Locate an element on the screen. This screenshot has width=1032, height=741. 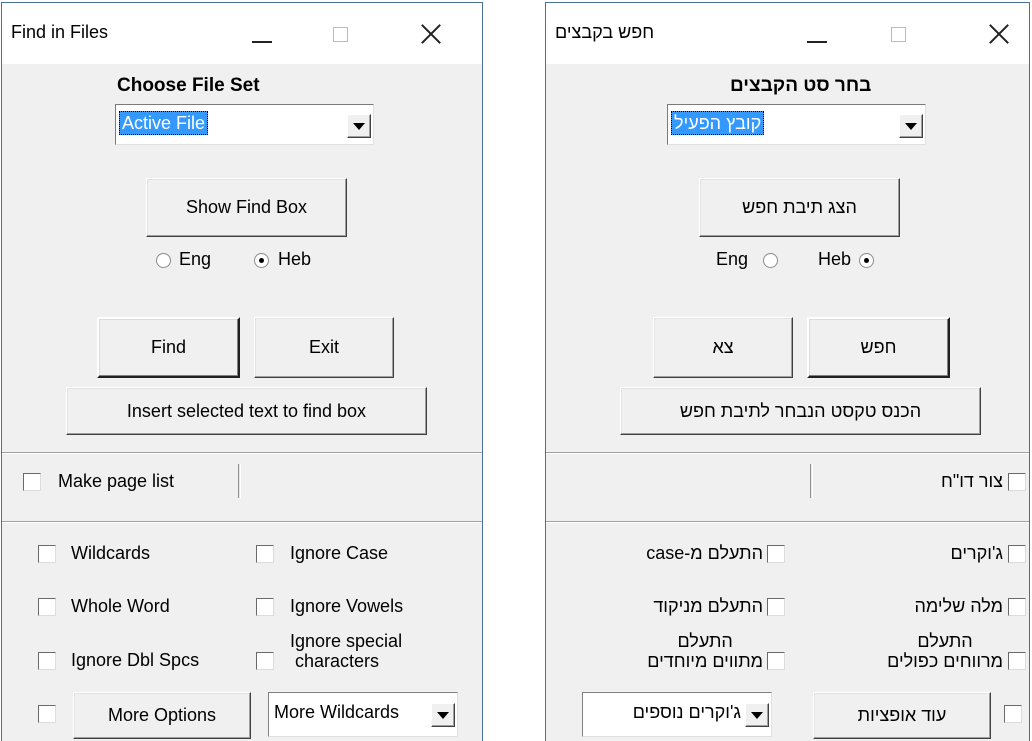
file-set-selected-value: Active File is located at coordinates (164, 123).